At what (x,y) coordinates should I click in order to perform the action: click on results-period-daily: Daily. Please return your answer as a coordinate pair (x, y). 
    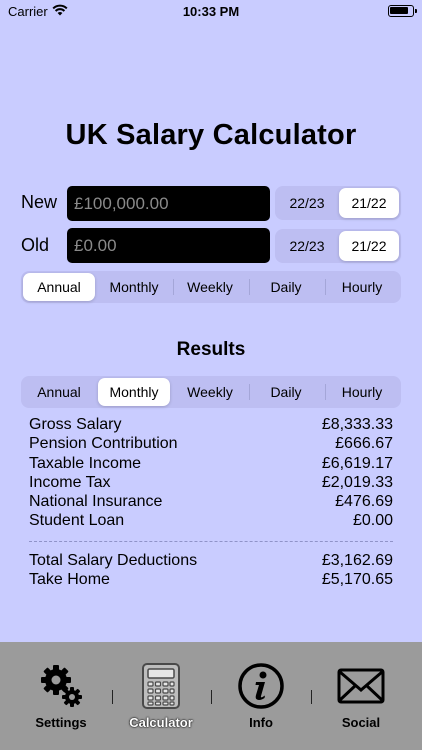
    Looking at the image, I should click on (286, 392).